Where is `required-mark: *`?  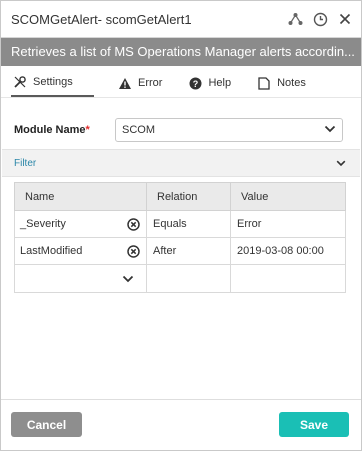 required-mark: * is located at coordinates (87, 130).